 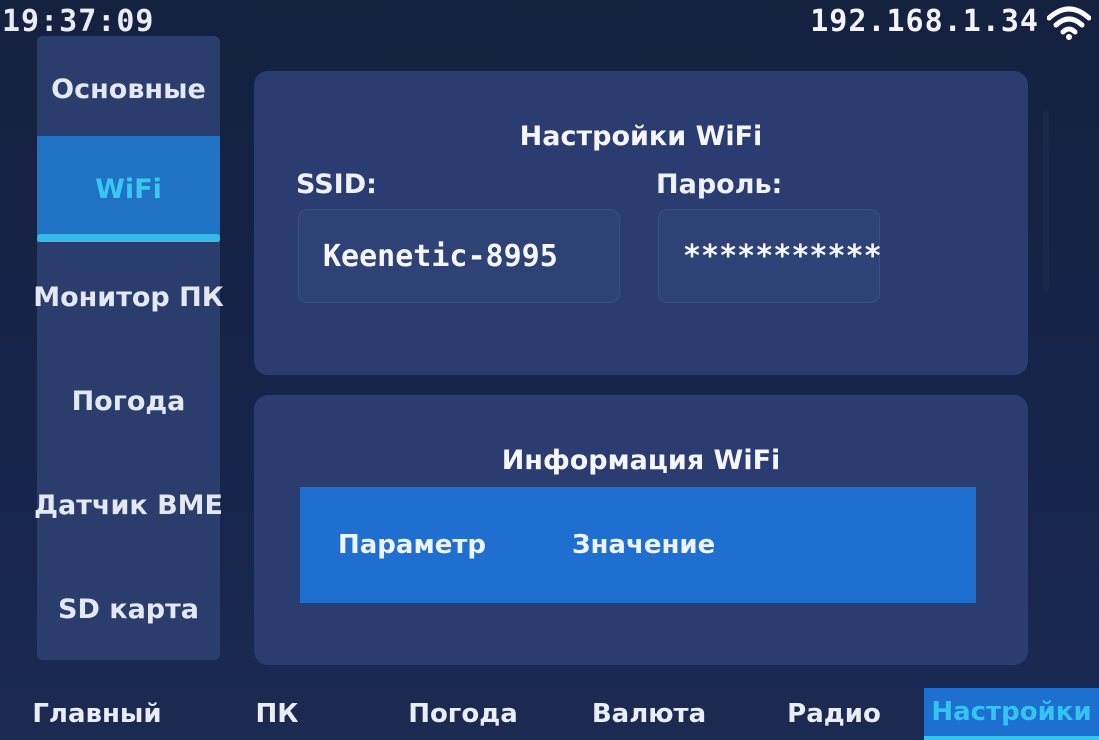 What do you see at coordinates (412, 545) in the screenshot?
I see `column-header-parameter: Параметр` at bounding box center [412, 545].